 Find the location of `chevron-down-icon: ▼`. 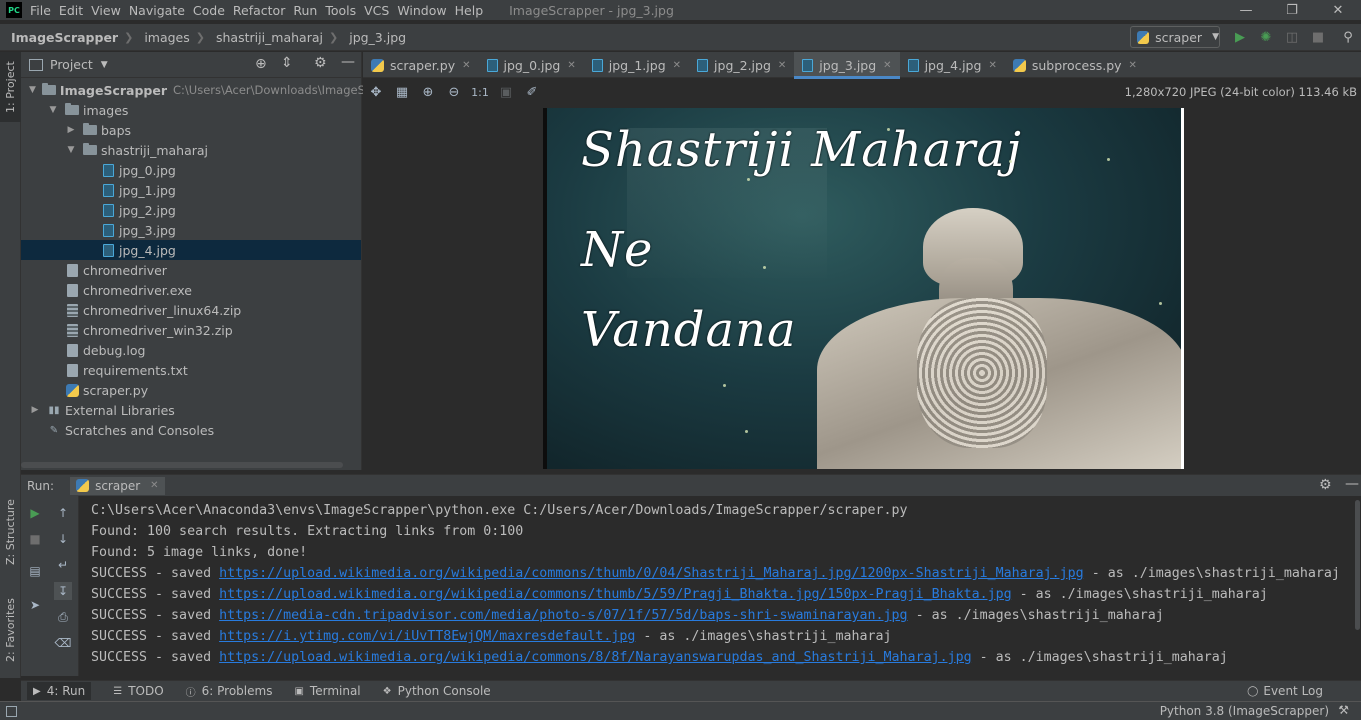

chevron-down-icon: ▼ is located at coordinates (104, 65).